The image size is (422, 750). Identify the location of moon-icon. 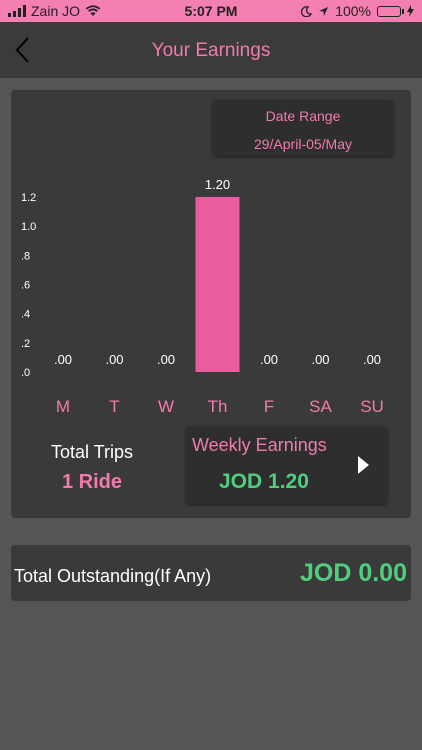
(307, 11).